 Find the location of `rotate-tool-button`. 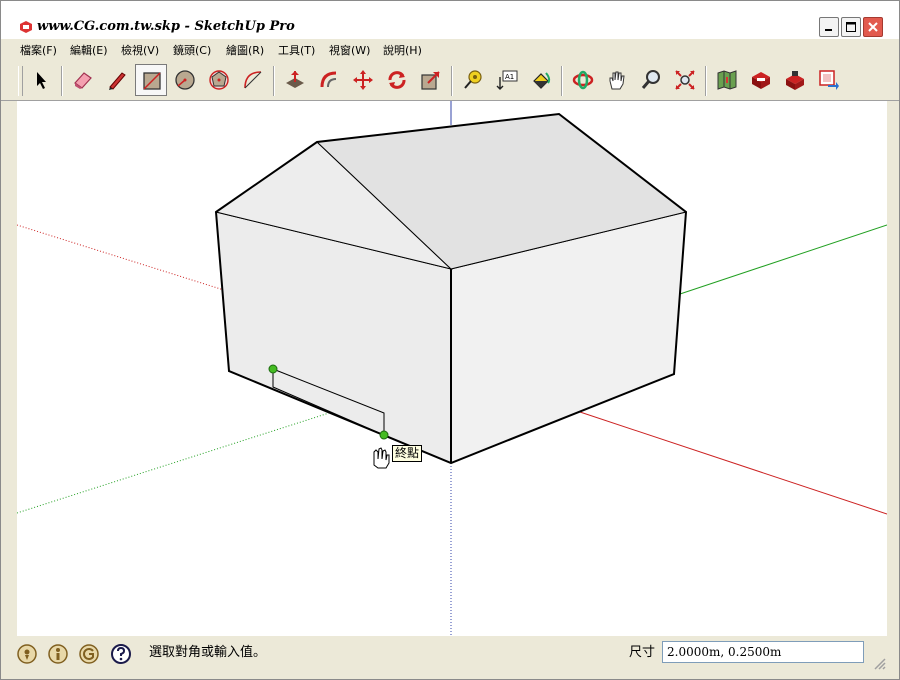

rotate-tool-button is located at coordinates (397, 80).